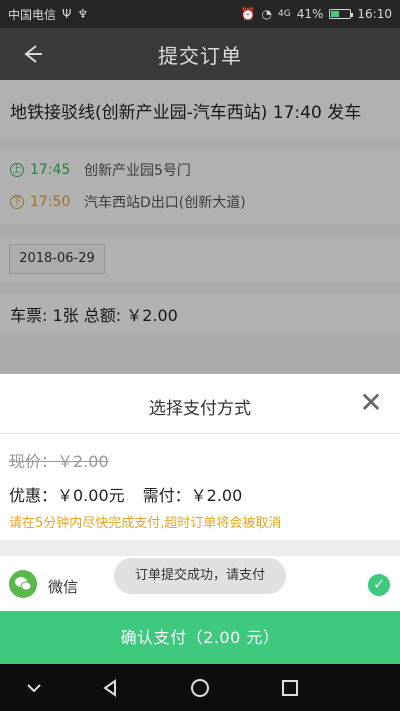 The image size is (400, 711). What do you see at coordinates (125, 494) in the screenshot?
I see `price-line: 优惠：￥0.00元 需付：￥2.00` at bounding box center [125, 494].